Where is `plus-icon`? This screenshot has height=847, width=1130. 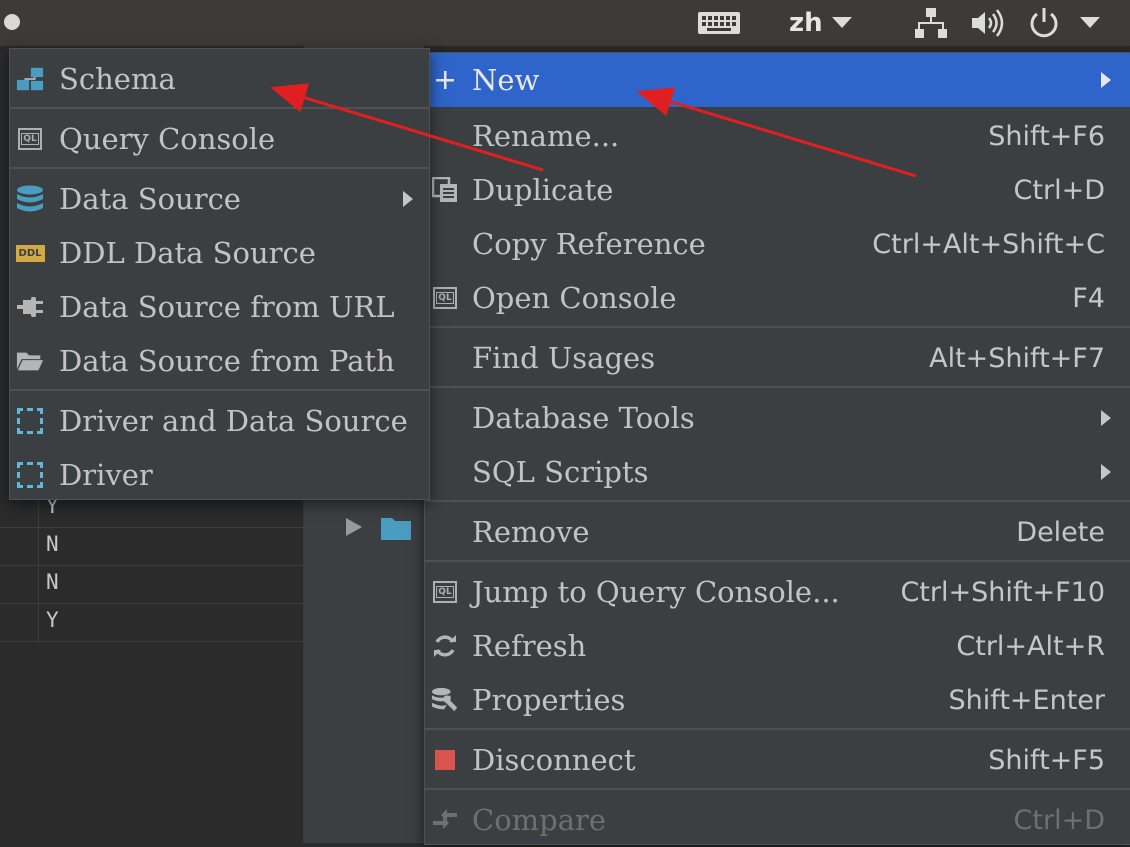 plus-icon is located at coordinates (445, 80).